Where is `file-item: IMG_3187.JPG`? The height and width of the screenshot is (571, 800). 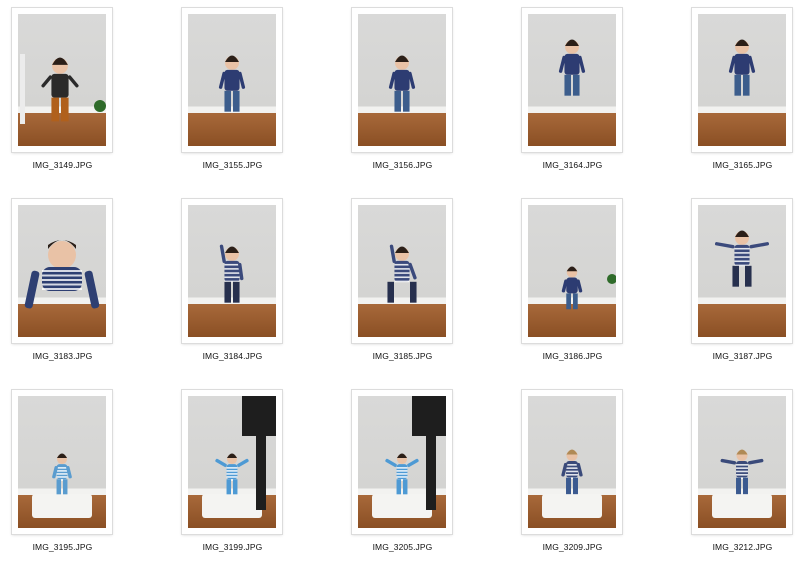 file-item: IMG_3187.JPG is located at coordinates (740, 285).